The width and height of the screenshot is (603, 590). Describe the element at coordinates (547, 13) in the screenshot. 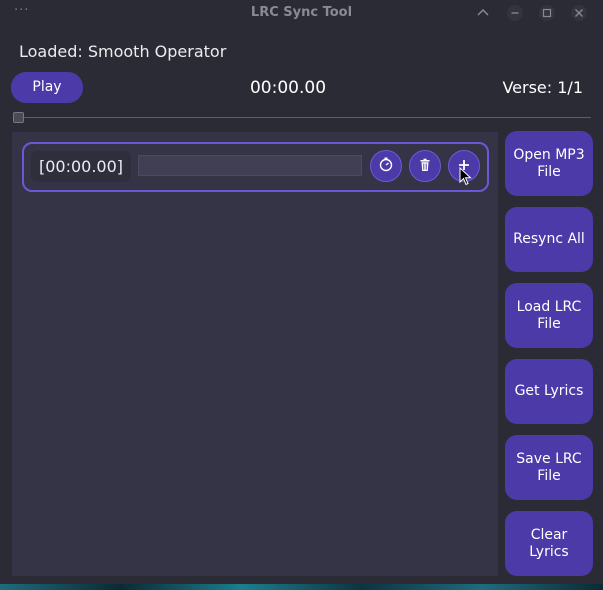

I see `maximize-icon` at that location.